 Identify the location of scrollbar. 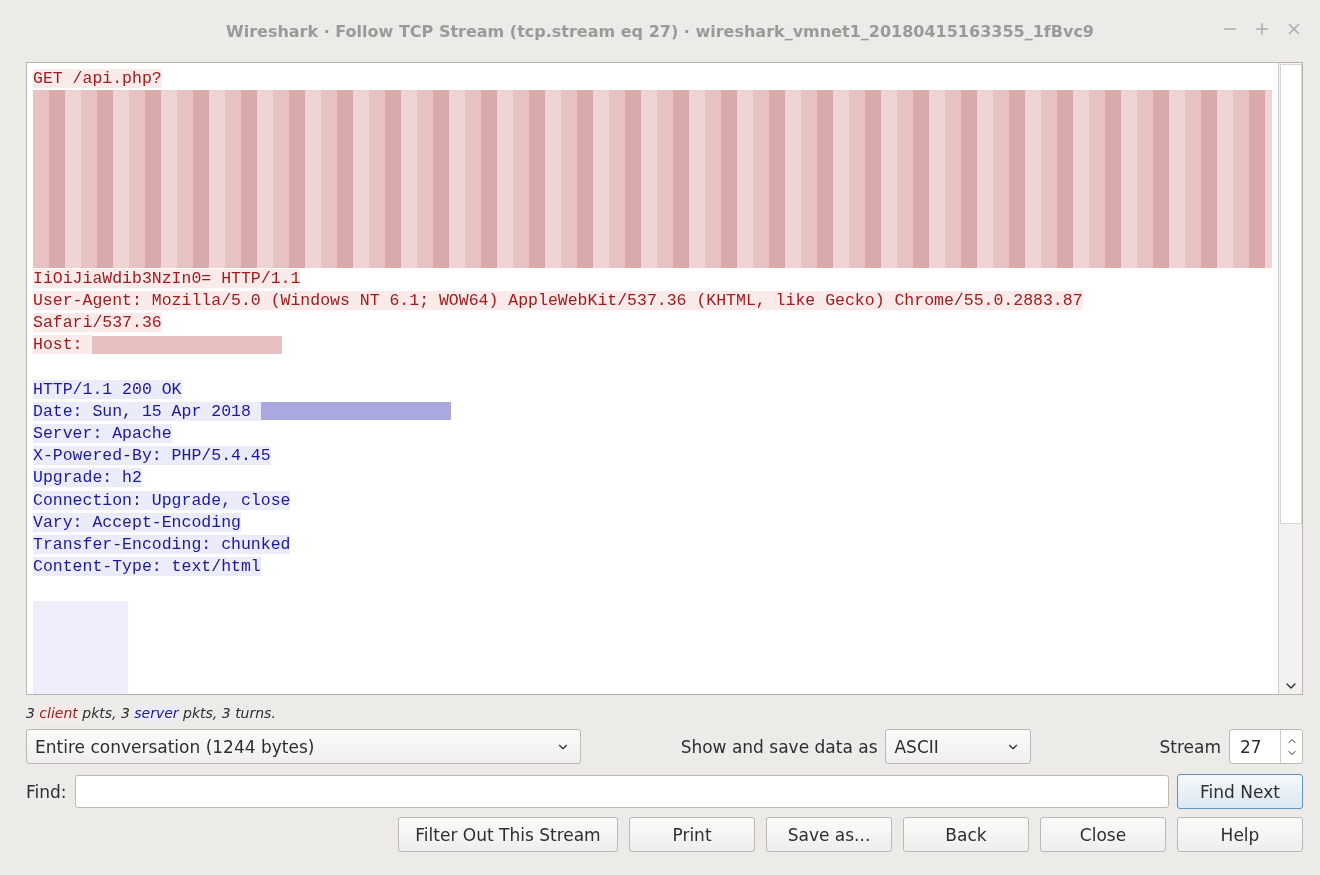
(1290, 378).